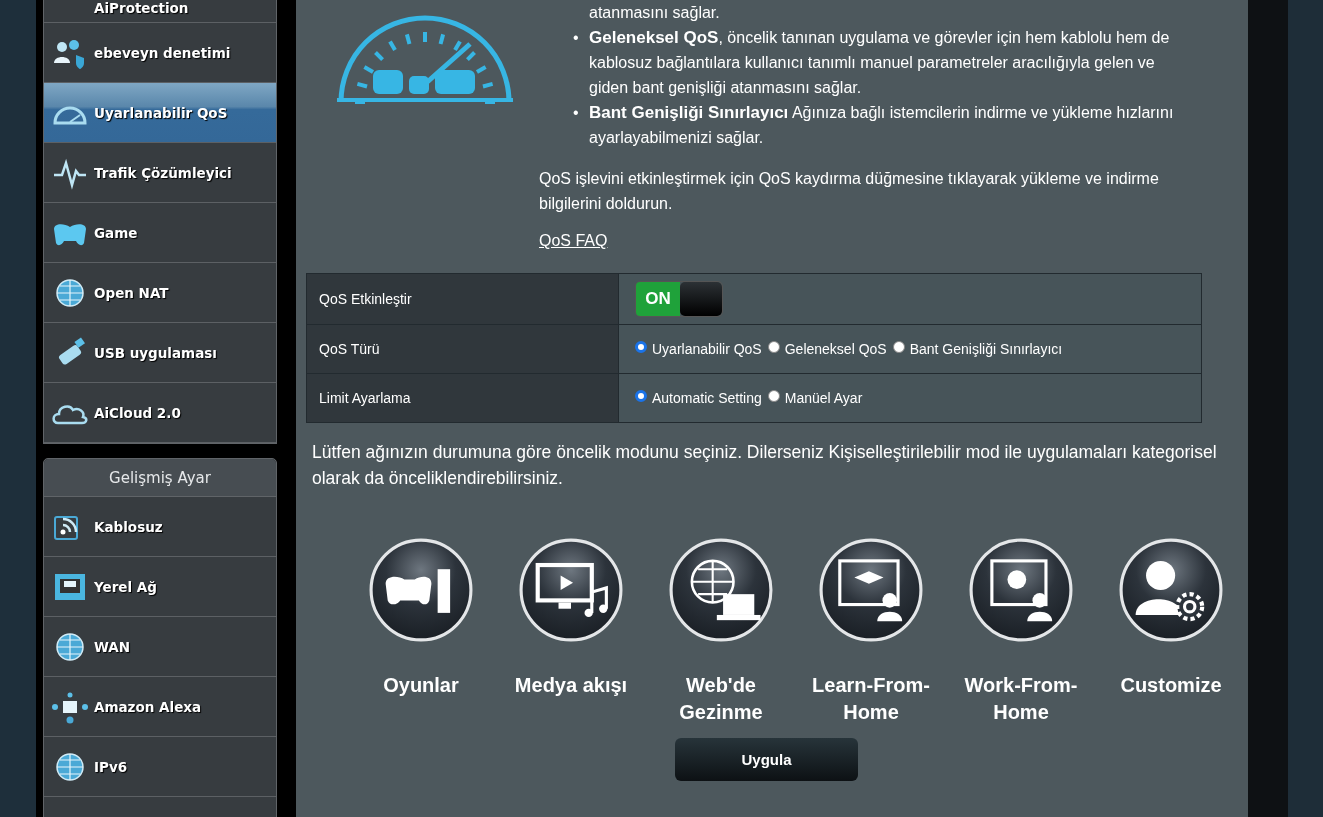 This screenshot has width=1323, height=817. Describe the element at coordinates (765, 465) in the screenshot. I see `instruction-text: Lütfen ağınızın durumuna göre öncelik modunu seçiniz. Dilerseniz Kişiselleştirilebilir mod ile uygulamaları kategorisel olarak da önceliklendirebilirsiniz.` at that location.